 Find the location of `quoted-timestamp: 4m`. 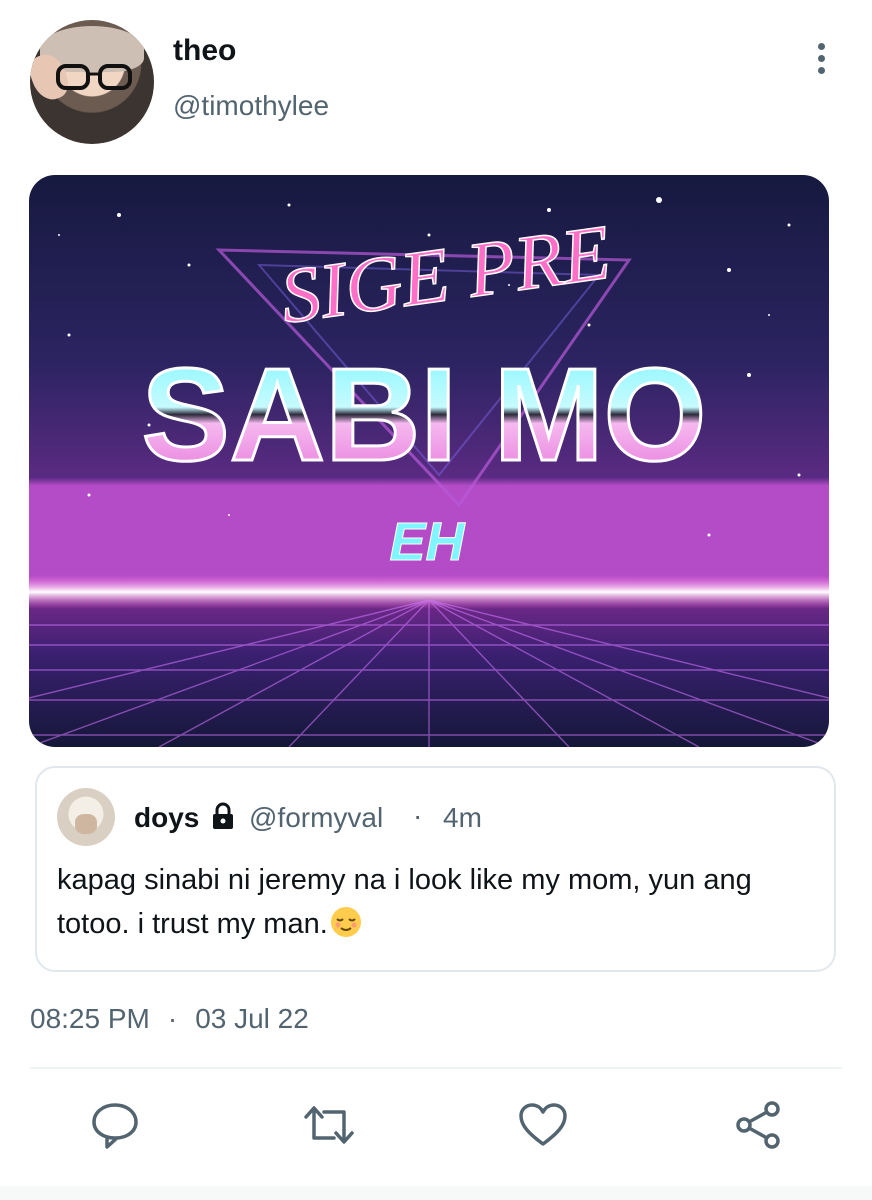

quoted-timestamp: 4m is located at coordinates (462, 818).